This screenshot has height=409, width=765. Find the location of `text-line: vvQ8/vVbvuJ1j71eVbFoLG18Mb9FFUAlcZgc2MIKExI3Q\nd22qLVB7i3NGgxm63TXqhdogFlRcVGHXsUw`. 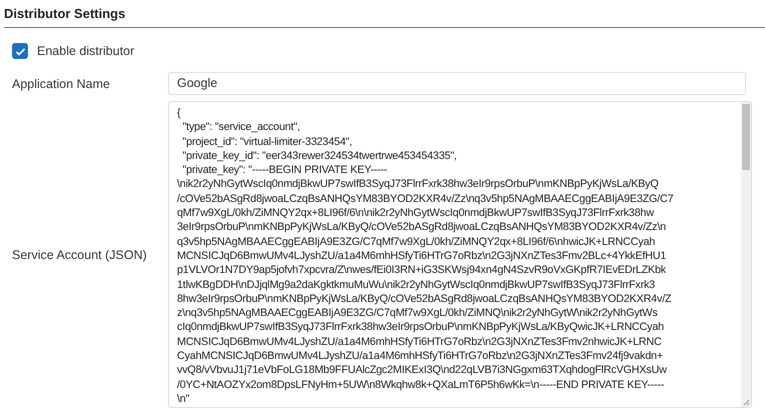

text-line: vvQ8/vVbvuJ1j71eVbFoLG18Mb9FFUAlcZgc2MIKExI3Q\nd22qLVB7i3NGgxm63TXqhdogFlRcVGHXsUw is located at coordinates (422, 370).